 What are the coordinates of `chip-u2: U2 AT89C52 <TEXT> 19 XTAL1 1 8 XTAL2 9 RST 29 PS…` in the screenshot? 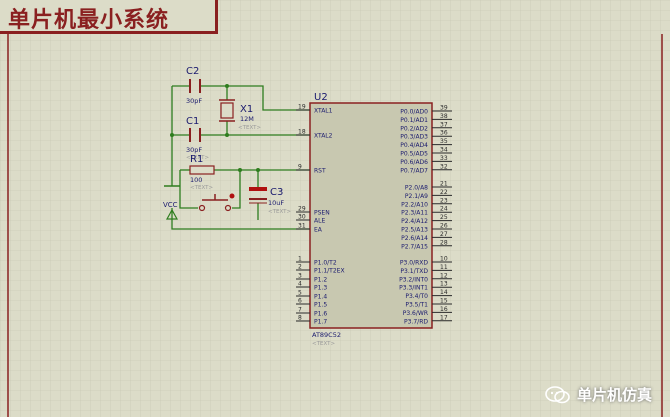 It's located at (374, 219).